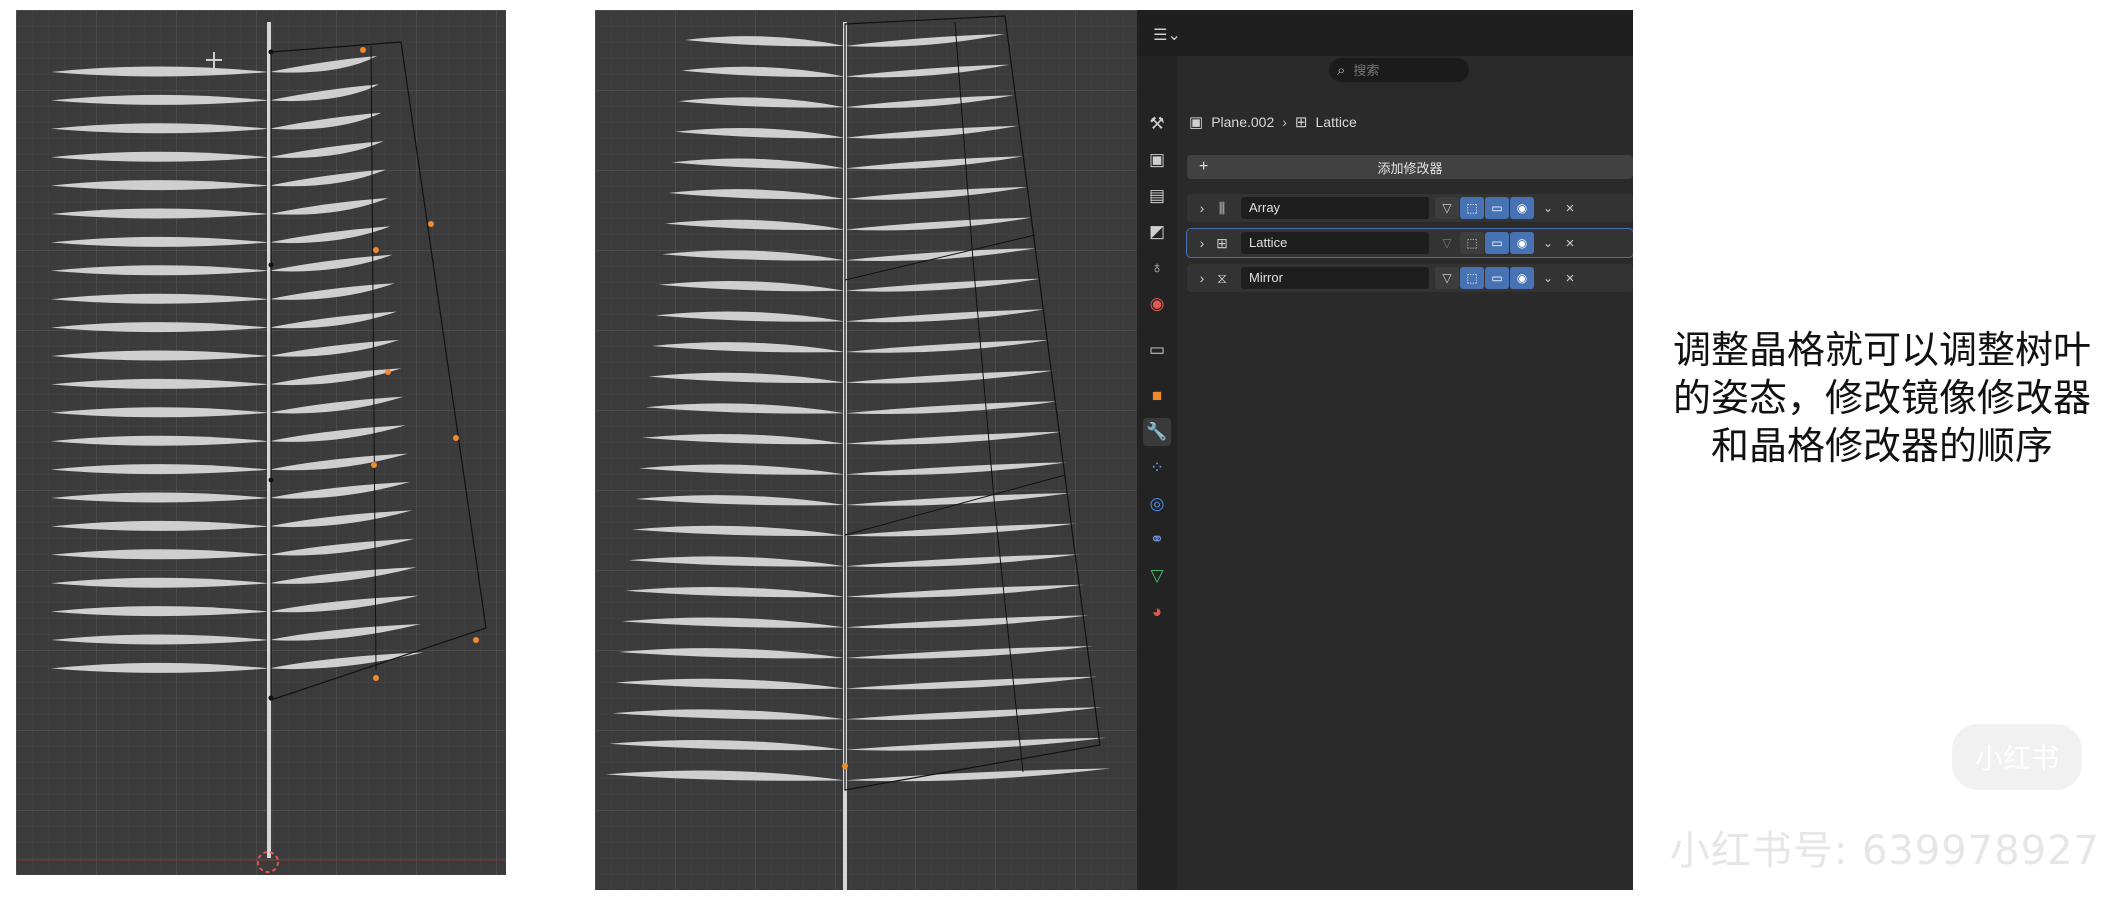 The height and width of the screenshot is (900, 2128). What do you see at coordinates (1167, 35) in the screenshot?
I see `editor-type-button: ☰⌄` at bounding box center [1167, 35].